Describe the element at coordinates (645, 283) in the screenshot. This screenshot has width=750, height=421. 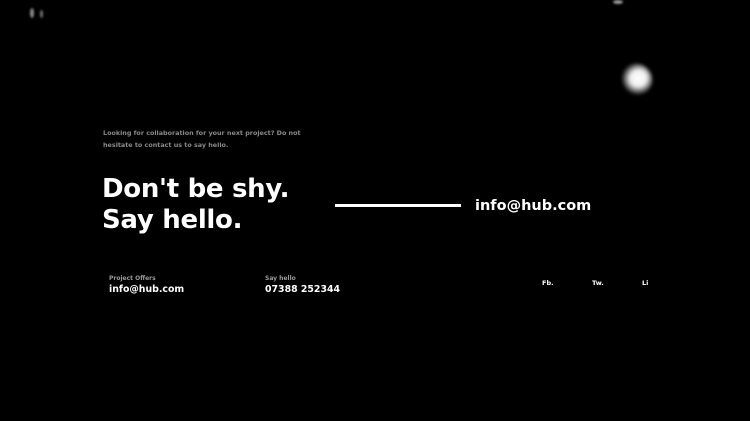
I see `linkedin-link: Li` at that location.